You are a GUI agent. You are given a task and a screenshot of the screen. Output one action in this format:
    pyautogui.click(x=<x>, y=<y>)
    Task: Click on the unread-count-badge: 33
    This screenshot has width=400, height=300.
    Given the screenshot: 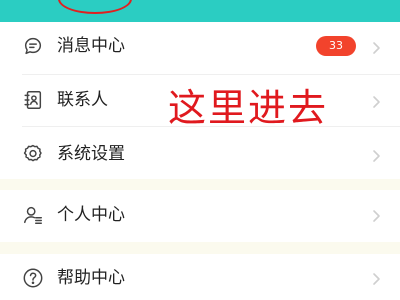 What is the action you would take?
    pyautogui.click(x=336, y=46)
    